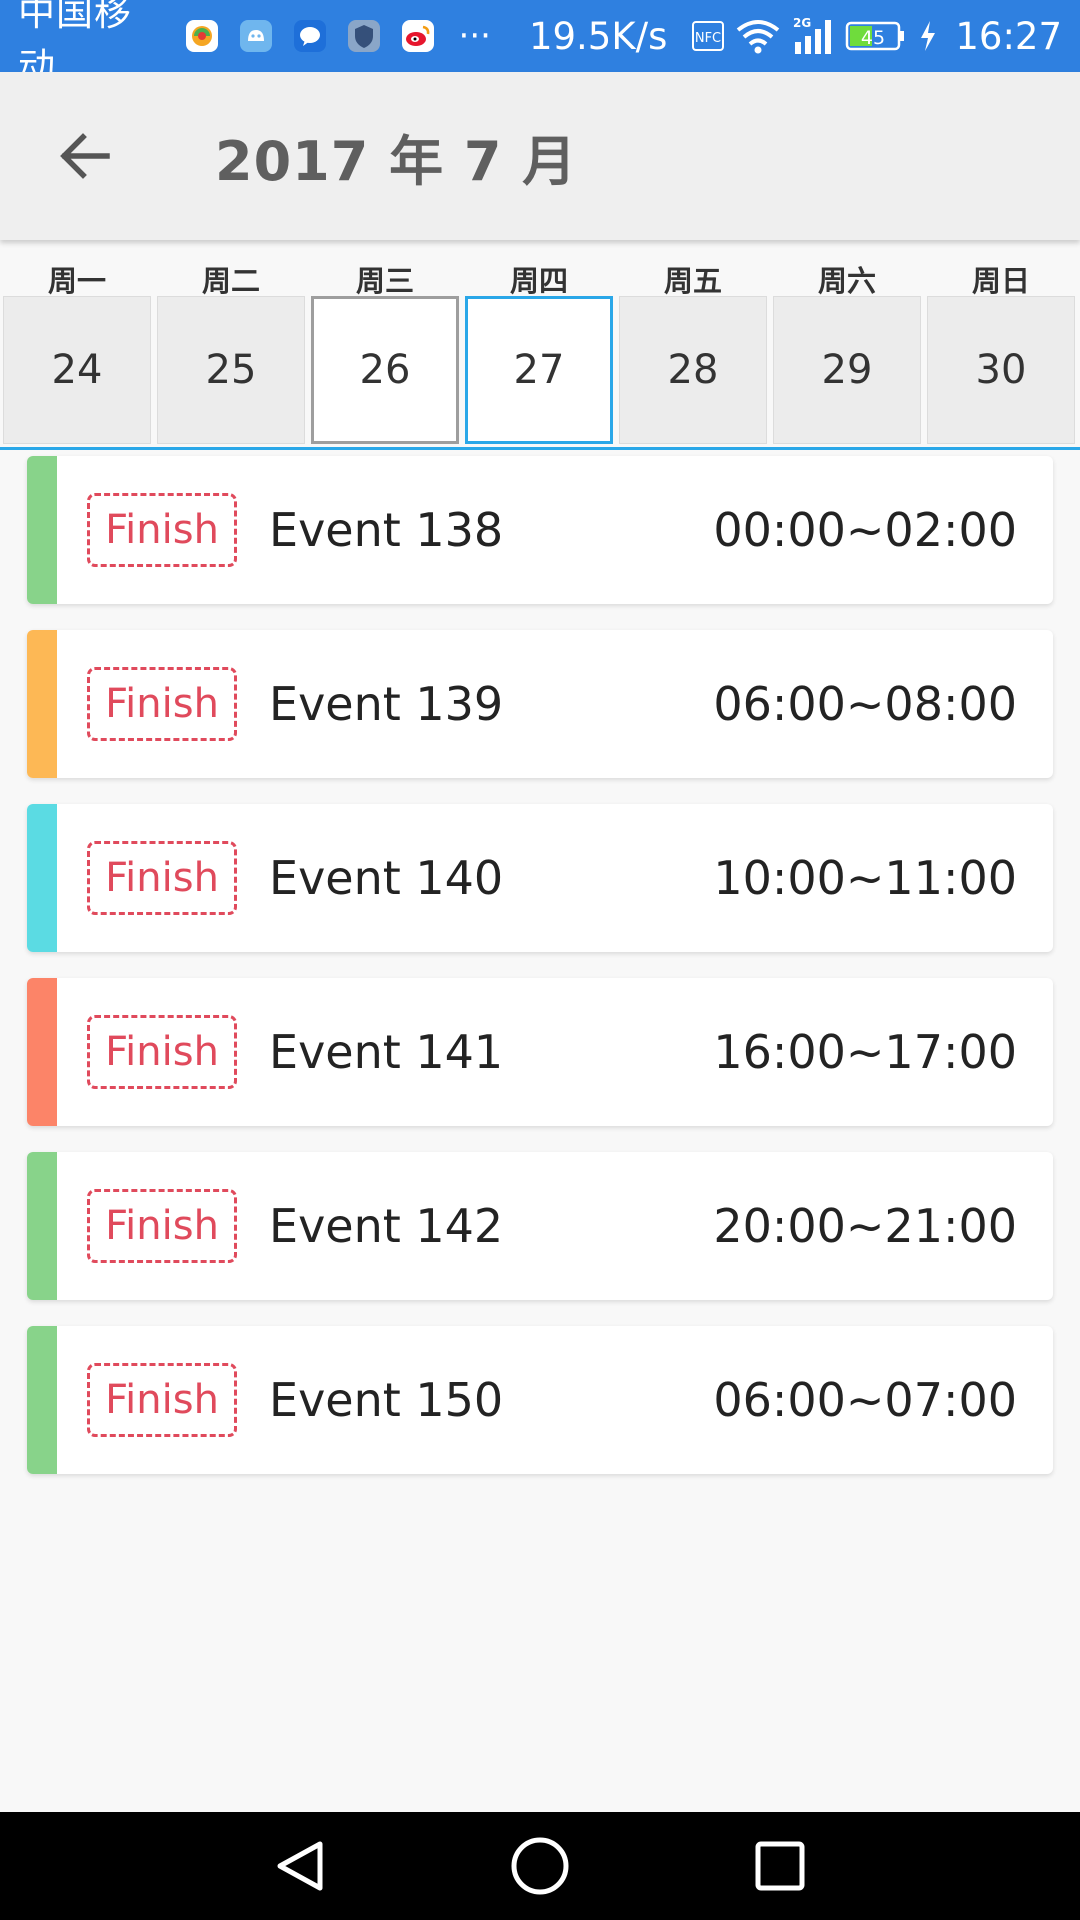 The image size is (1080, 1920). I want to click on browser-app-icon, so click(202, 36).